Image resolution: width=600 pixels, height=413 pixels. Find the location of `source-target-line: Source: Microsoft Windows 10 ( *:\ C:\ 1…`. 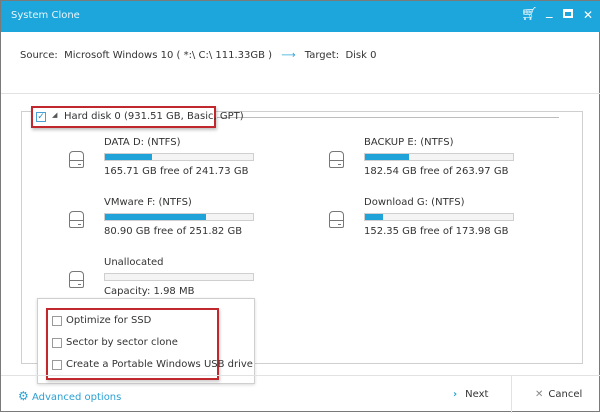

source-target-line: Source: Microsoft Windows 10 ( *:\ C:\ 1… is located at coordinates (198, 55).